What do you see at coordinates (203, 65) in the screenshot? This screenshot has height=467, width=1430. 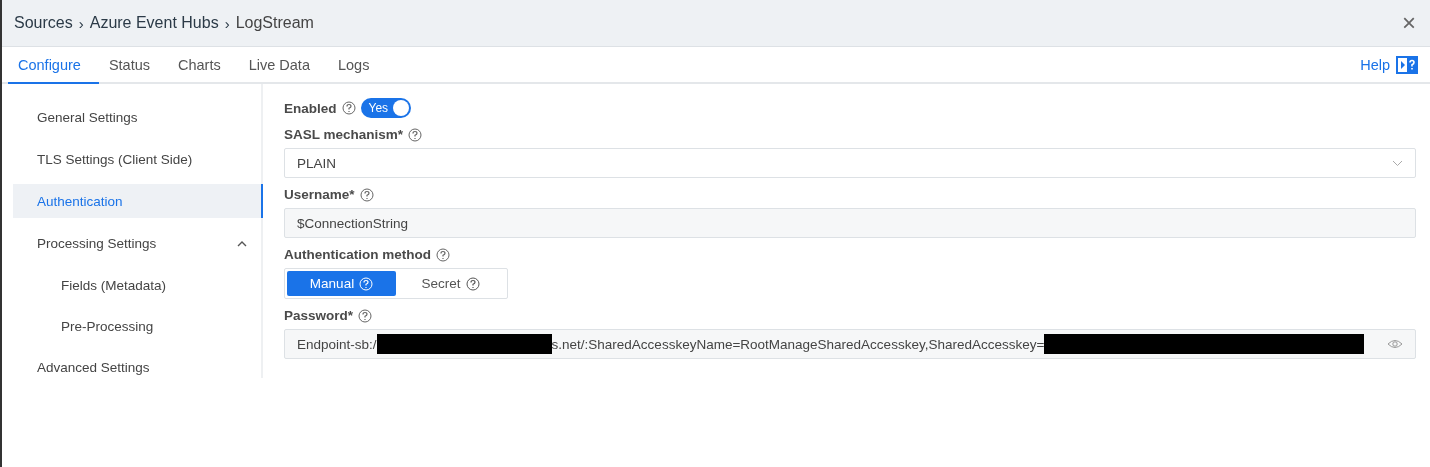 I see `tab: Charts` at bounding box center [203, 65].